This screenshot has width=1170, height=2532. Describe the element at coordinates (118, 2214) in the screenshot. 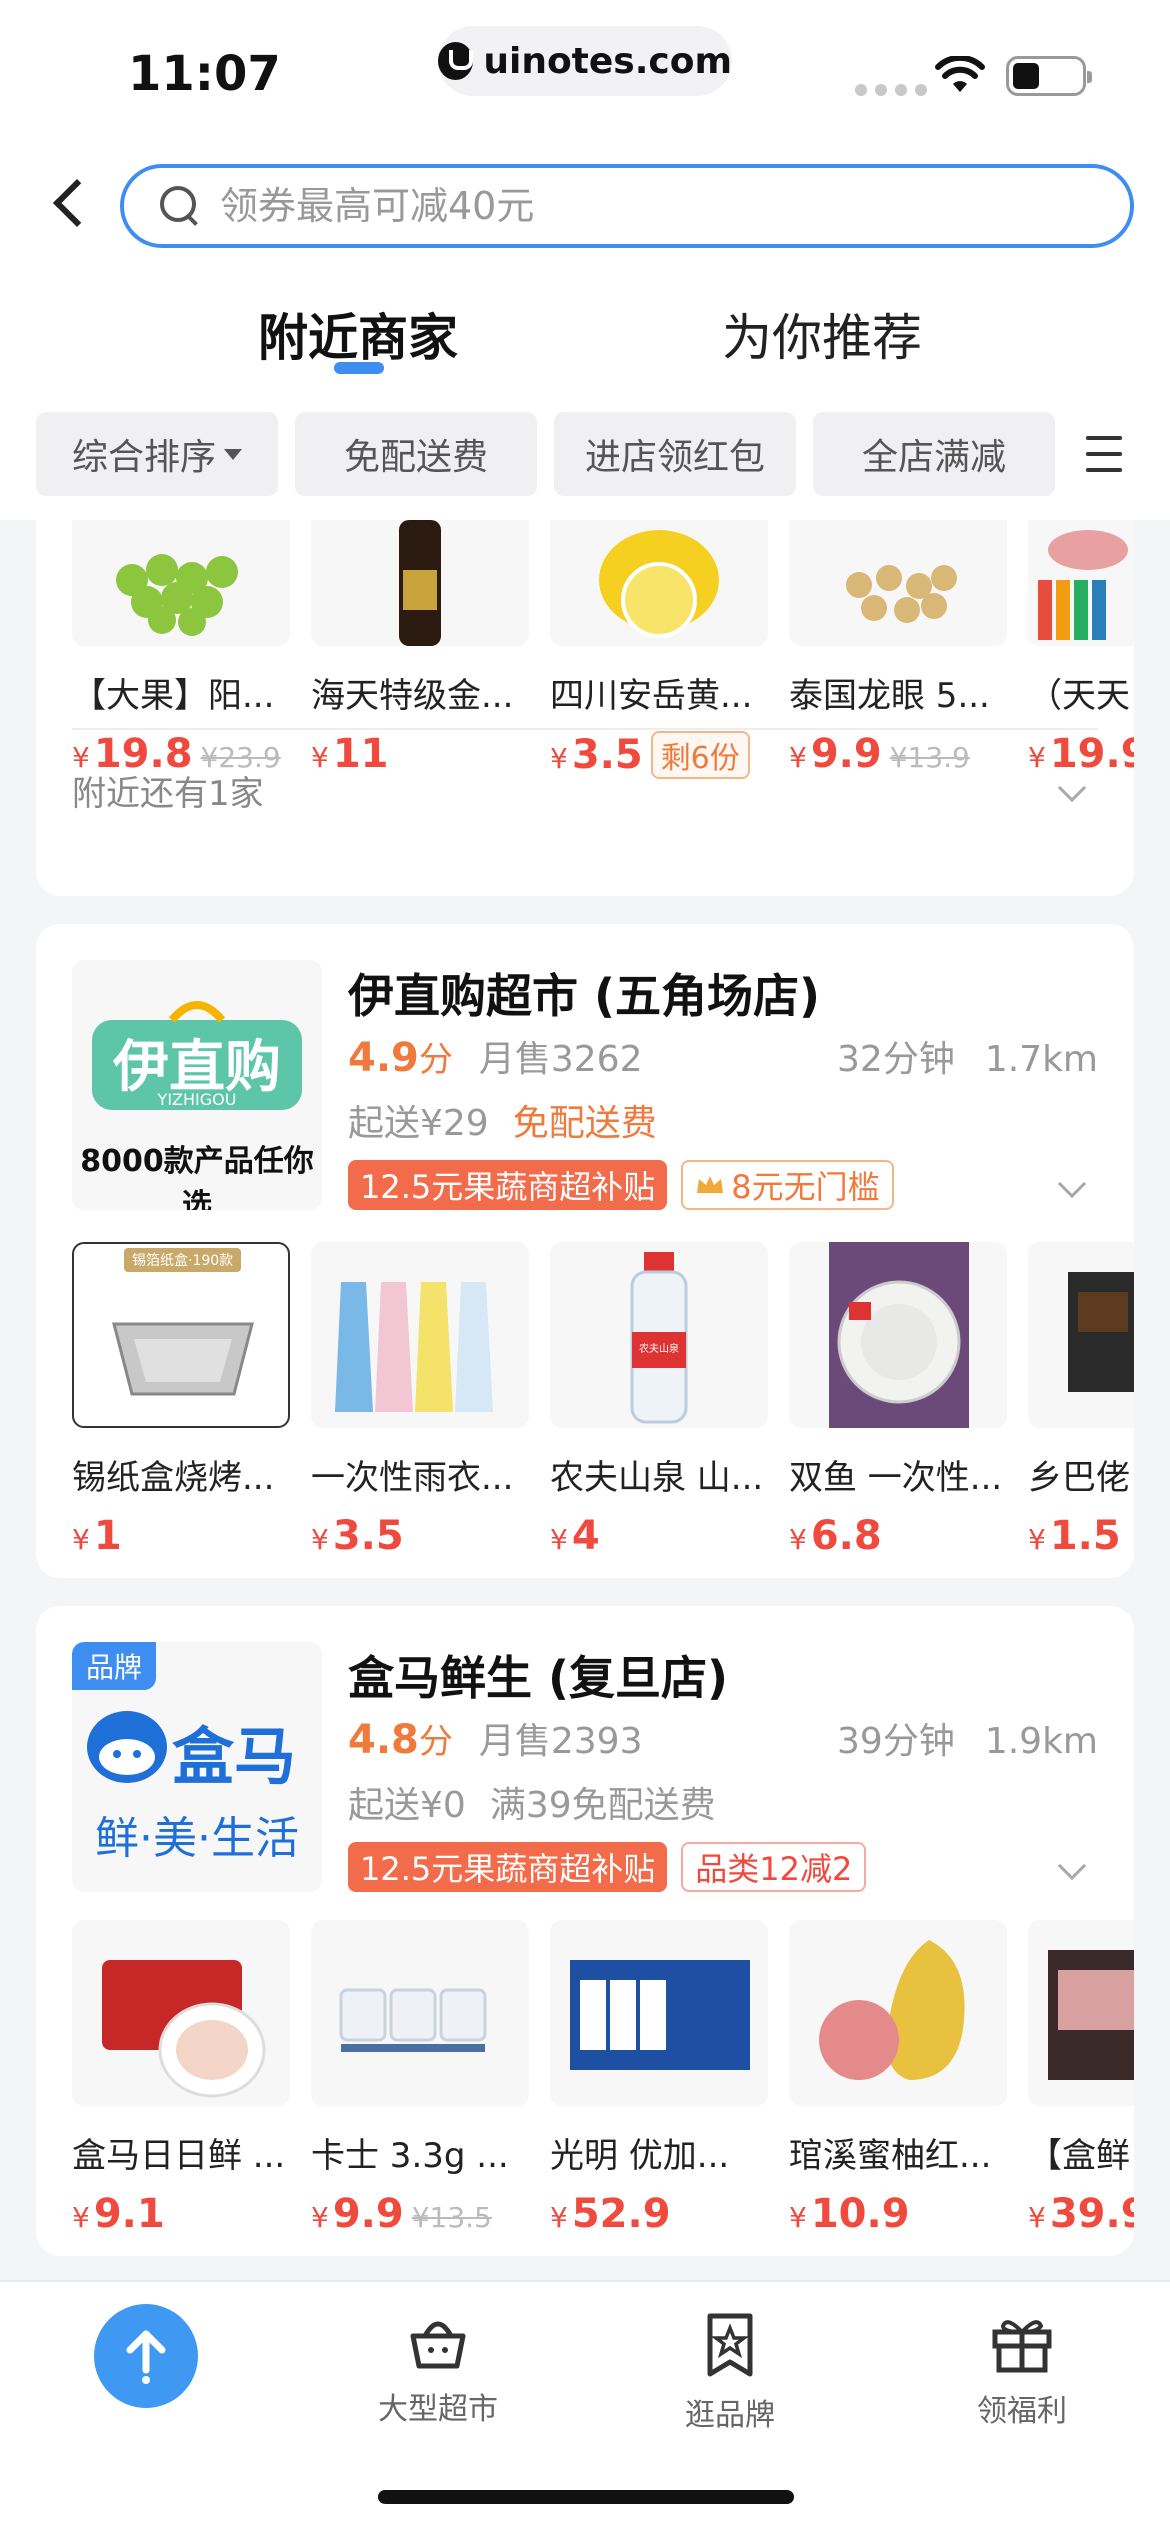

I see `product-price: ¥9.1` at that location.